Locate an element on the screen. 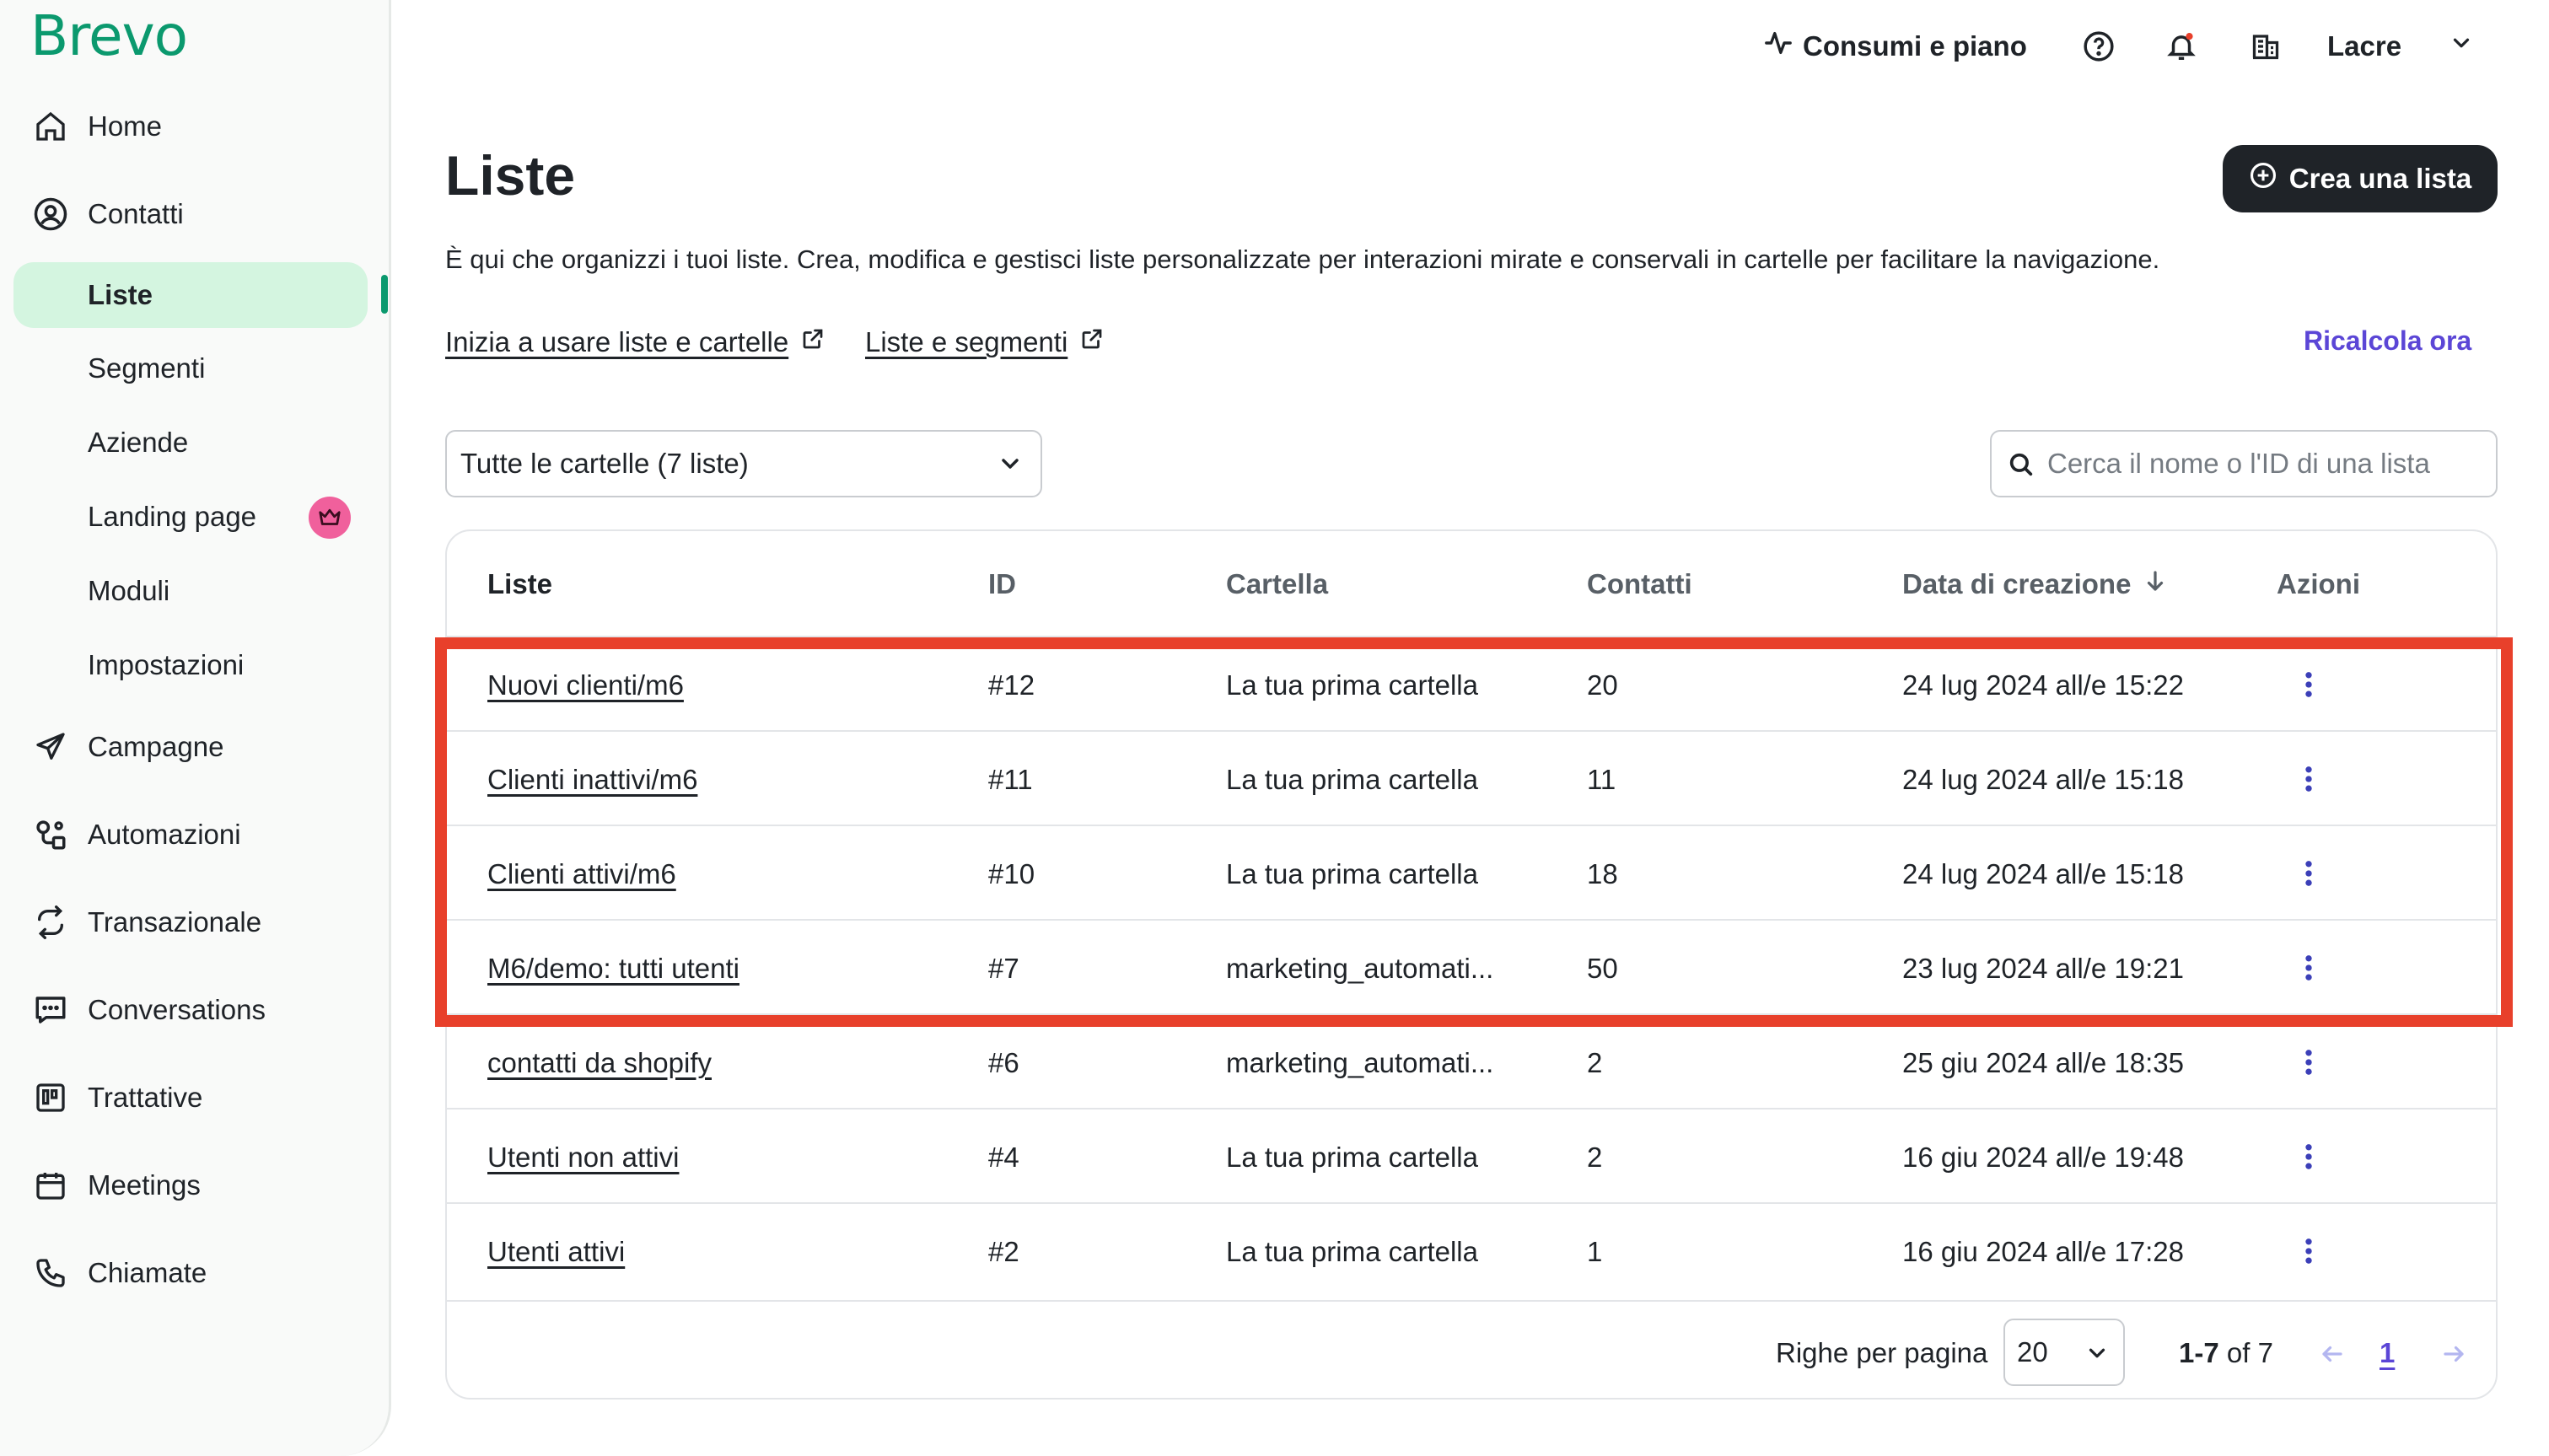 The height and width of the screenshot is (1456, 2549). sidebar-item-label: Meetings is located at coordinates (144, 1185).